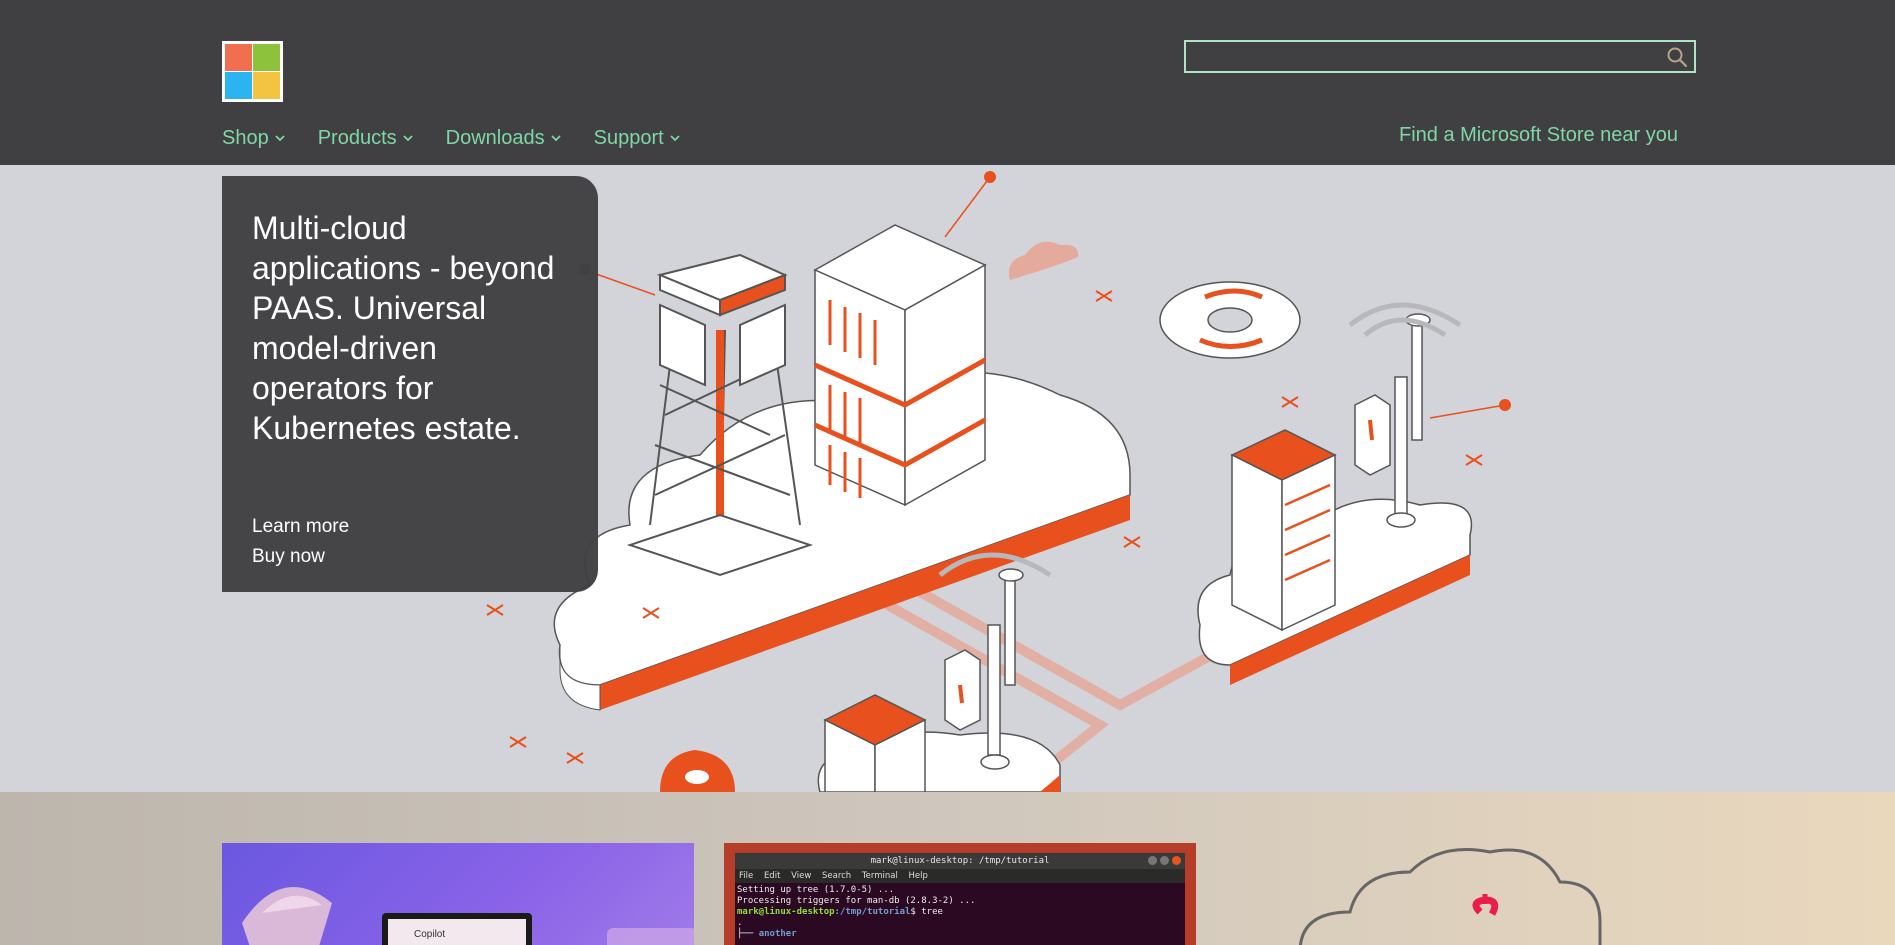 The width and height of the screenshot is (1895, 945). Describe the element at coordinates (1677, 57) in the screenshot. I see `search-icon` at that location.